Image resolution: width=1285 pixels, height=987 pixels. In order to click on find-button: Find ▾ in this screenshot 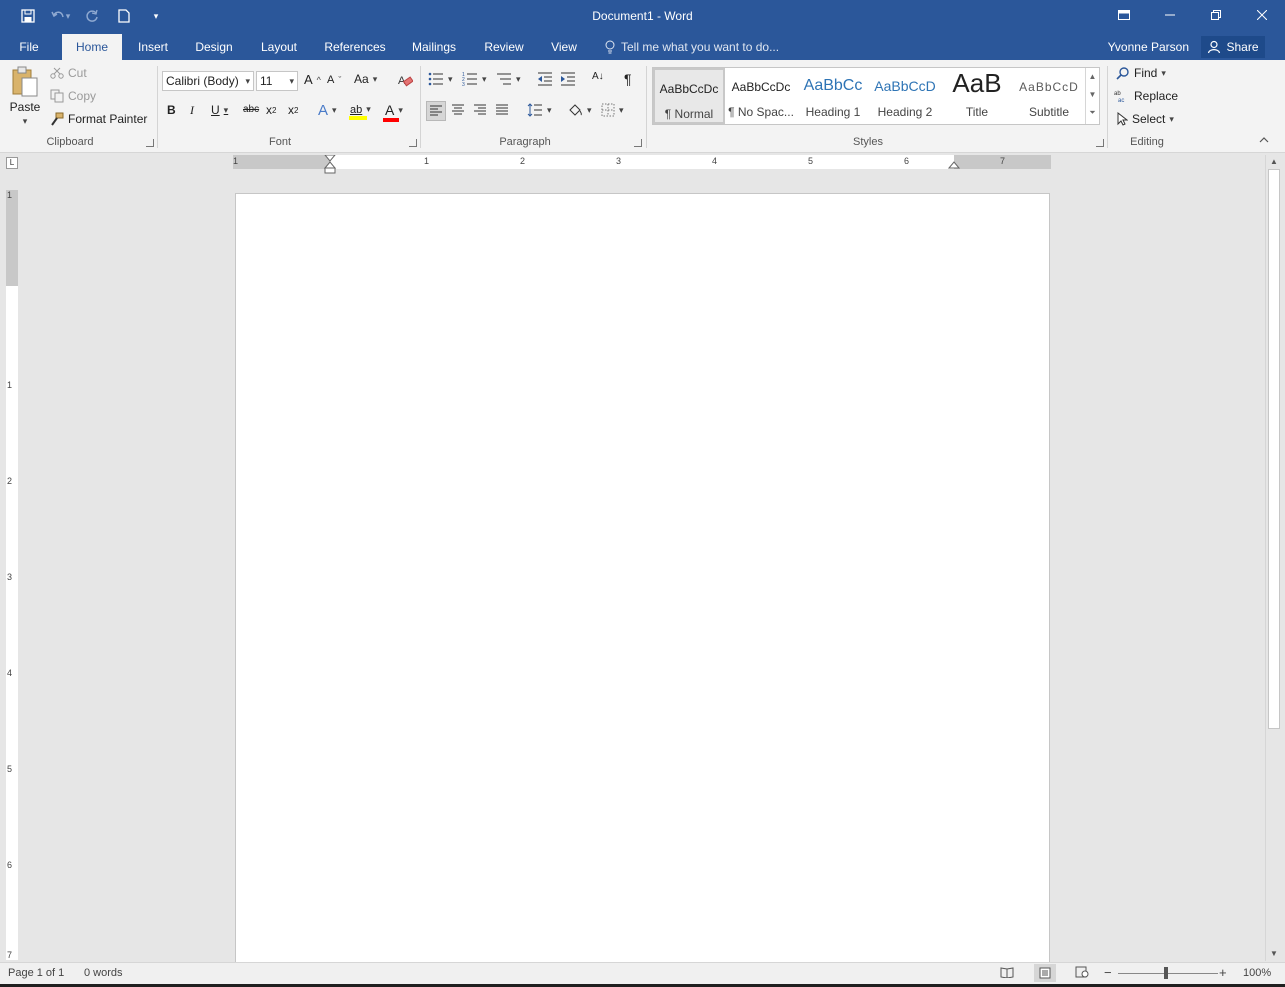, I will do `click(1141, 73)`.